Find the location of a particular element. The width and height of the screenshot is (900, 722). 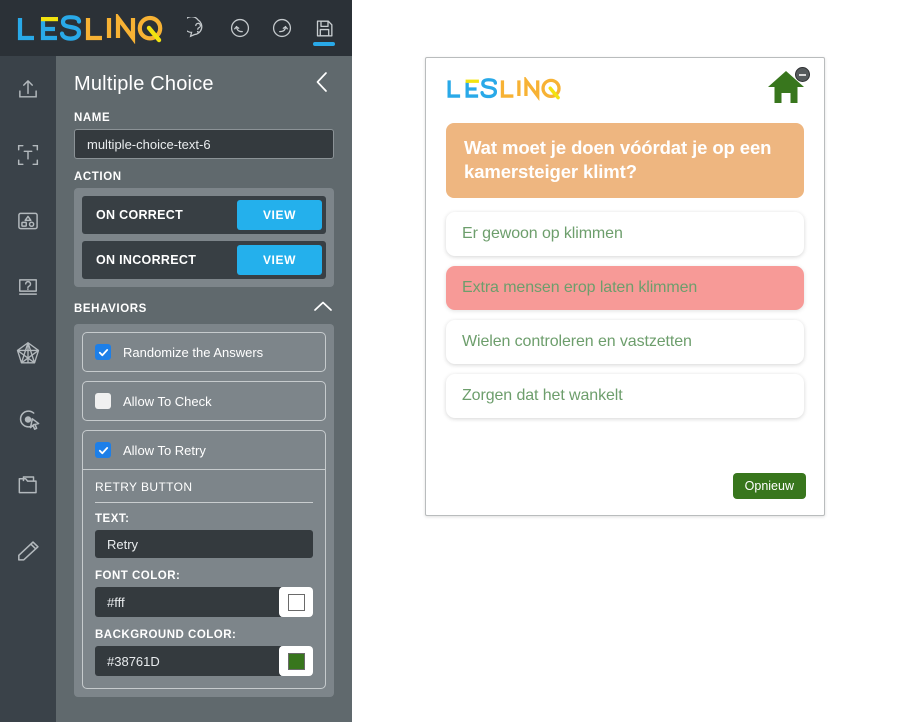

preview-footer: Opnieuw is located at coordinates (769, 486).